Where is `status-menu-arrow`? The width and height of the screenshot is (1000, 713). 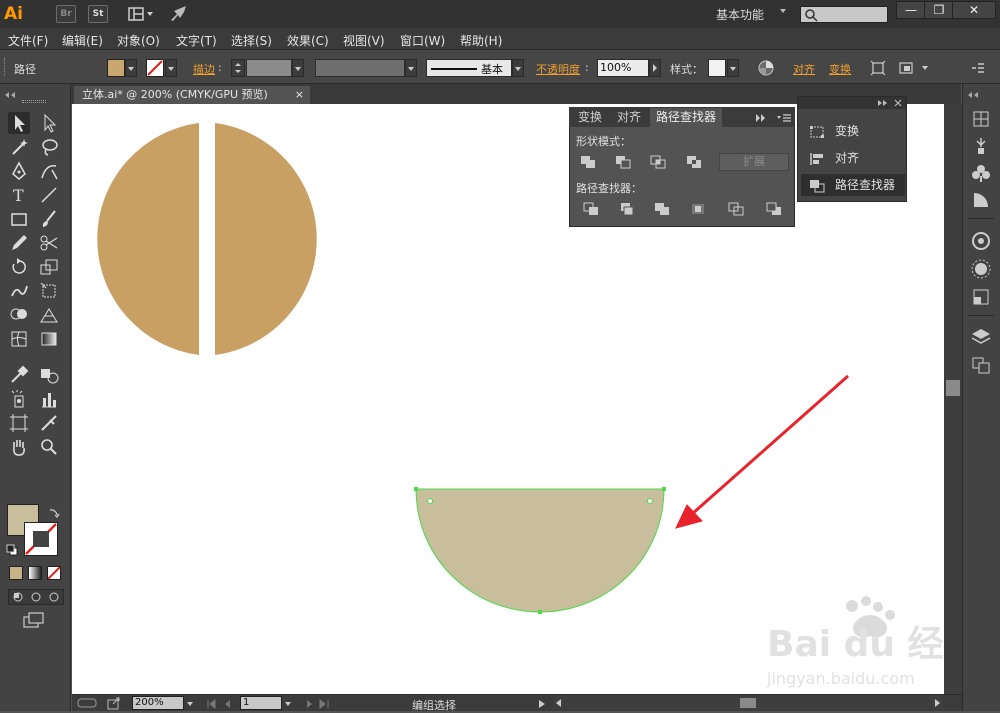
status-menu-arrow is located at coordinates (542, 703).